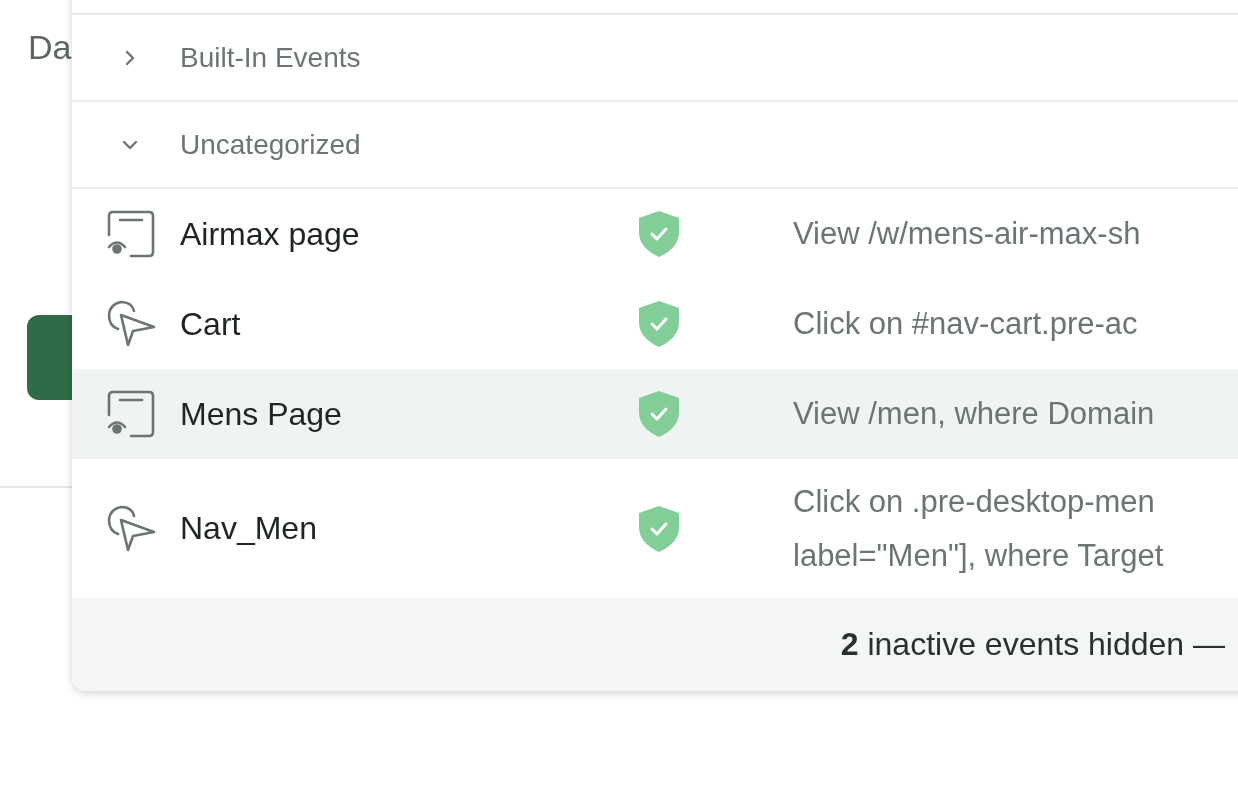 This screenshot has width=1238, height=800. I want to click on event-description: Click on .pre-desktop-men label="Men"], where Target, so click(978, 528).